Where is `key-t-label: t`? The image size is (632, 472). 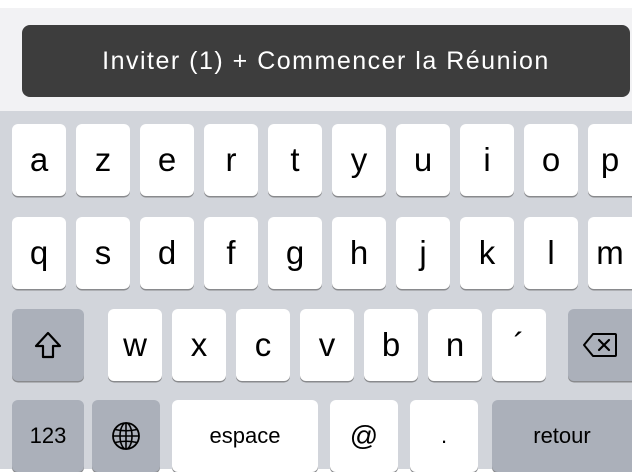 key-t-label: t is located at coordinates (295, 159).